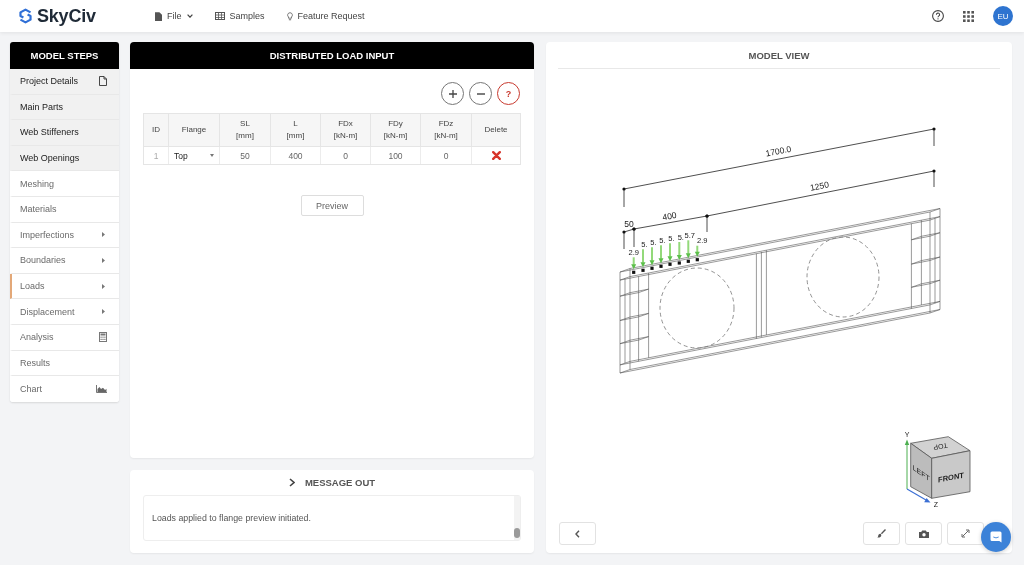 The height and width of the screenshot is (565, 1024). I want to click on sidebar-item: Web Openings, so click(64, 158).